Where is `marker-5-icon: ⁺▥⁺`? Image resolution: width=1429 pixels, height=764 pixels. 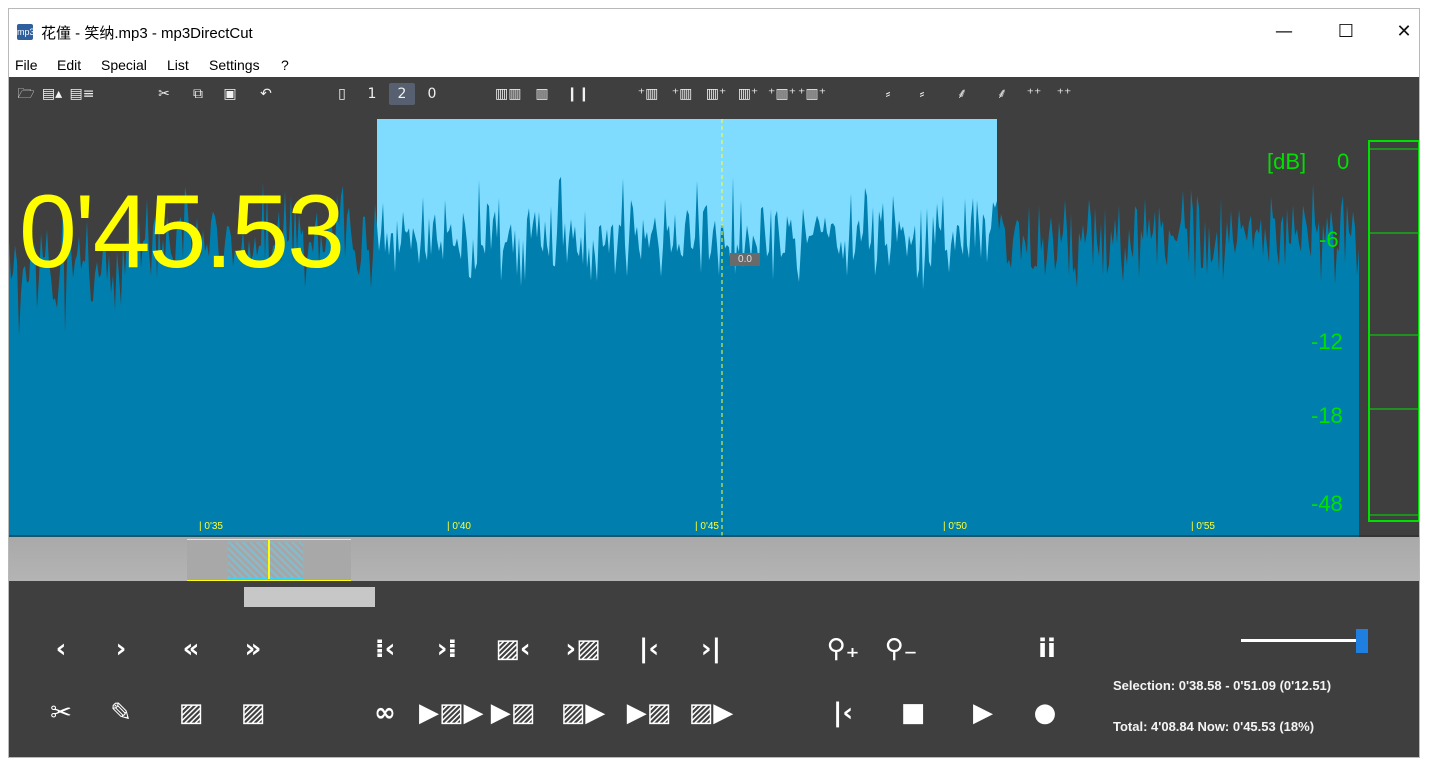 marker-5-icon: ⁺▥⁺ is located at coordinates (782, 94).